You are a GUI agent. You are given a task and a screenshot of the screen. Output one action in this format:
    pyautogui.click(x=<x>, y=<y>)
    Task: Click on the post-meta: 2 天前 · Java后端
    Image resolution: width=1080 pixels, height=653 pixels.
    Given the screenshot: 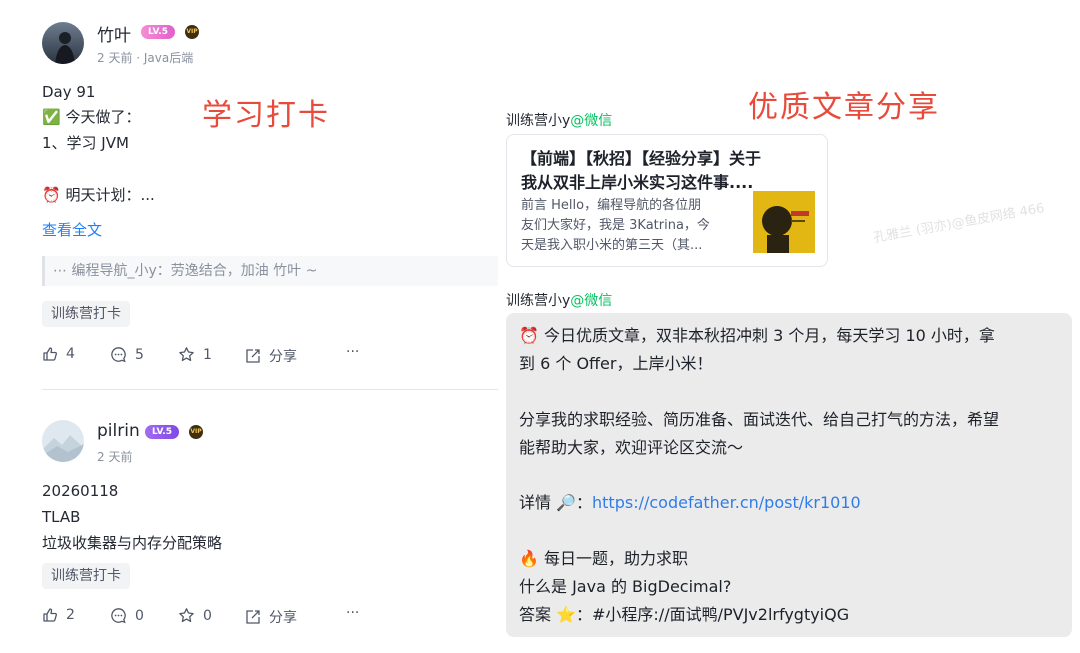 What is the action you would take?
    pyautogui.click(x=145, y=58)
    